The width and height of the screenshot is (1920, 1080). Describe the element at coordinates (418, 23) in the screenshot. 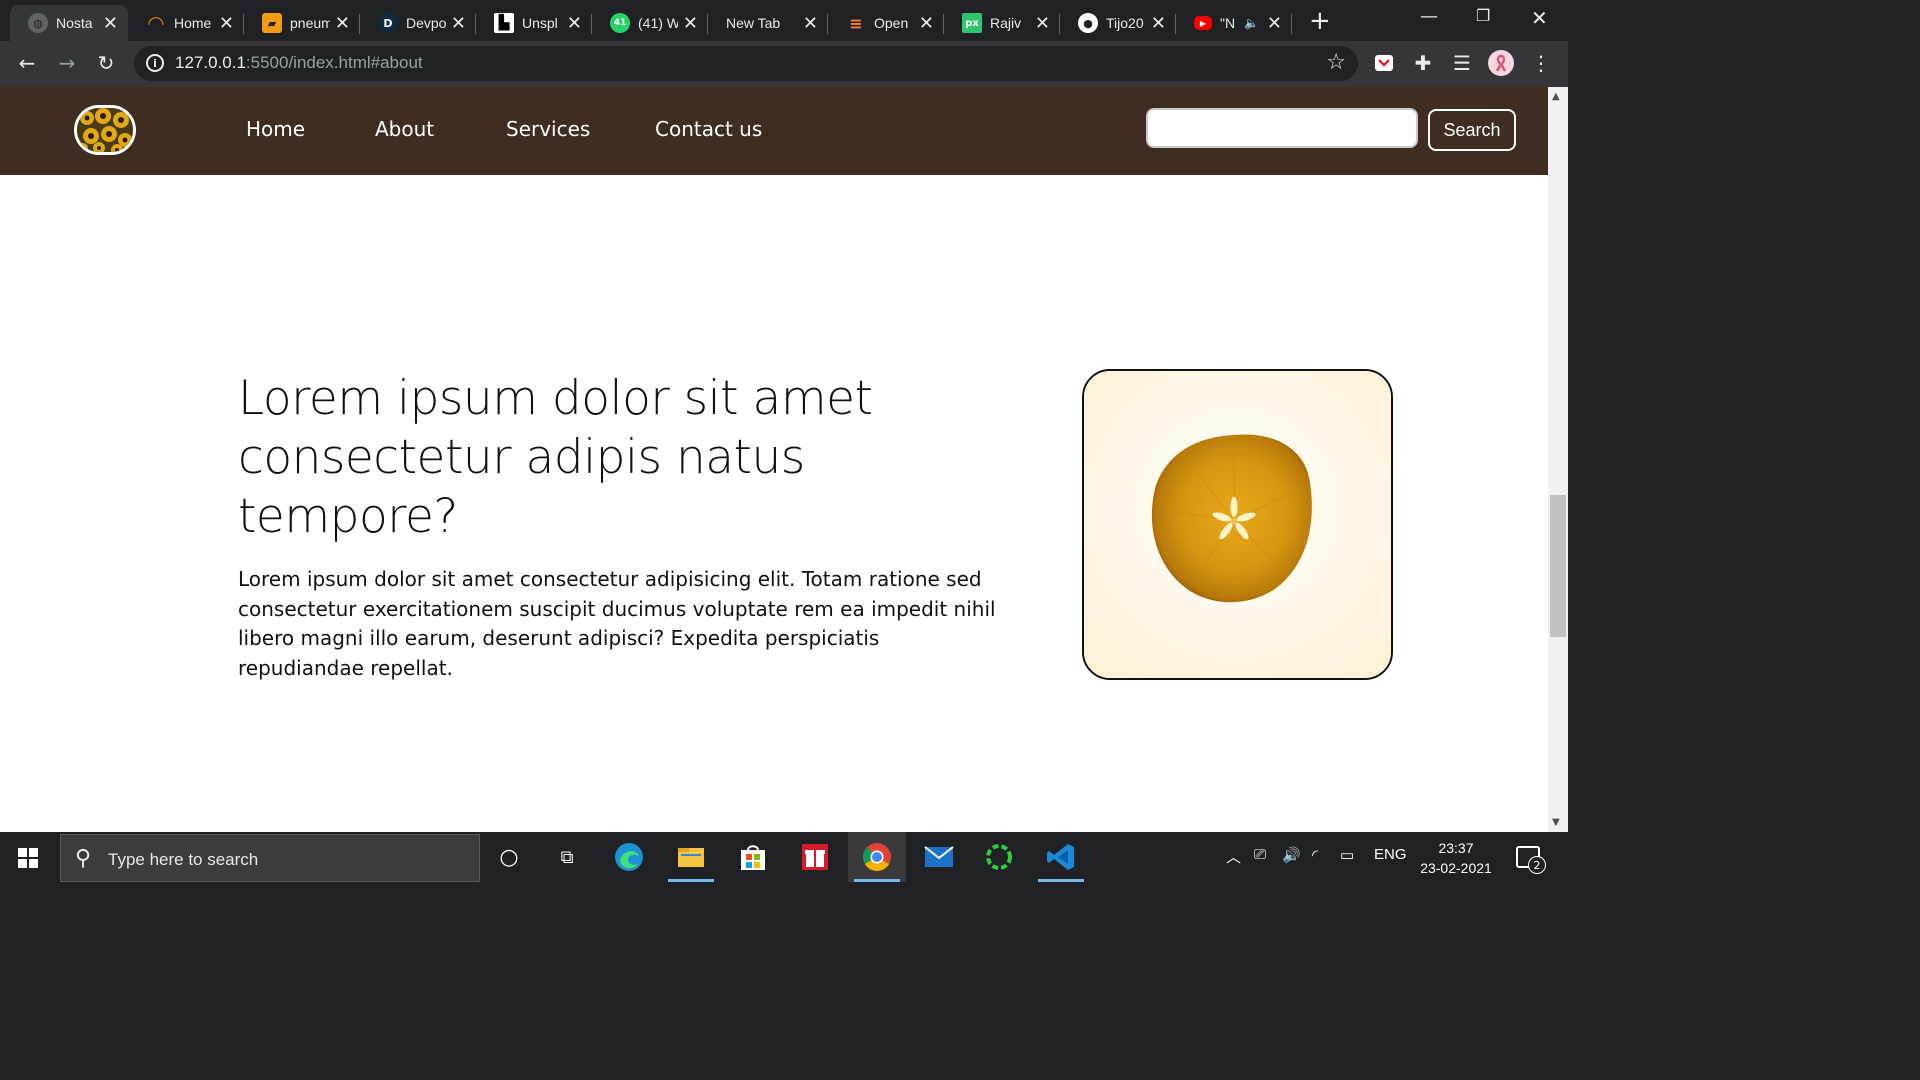

I see `tab-devpost: D Devpo ✕` at that location.